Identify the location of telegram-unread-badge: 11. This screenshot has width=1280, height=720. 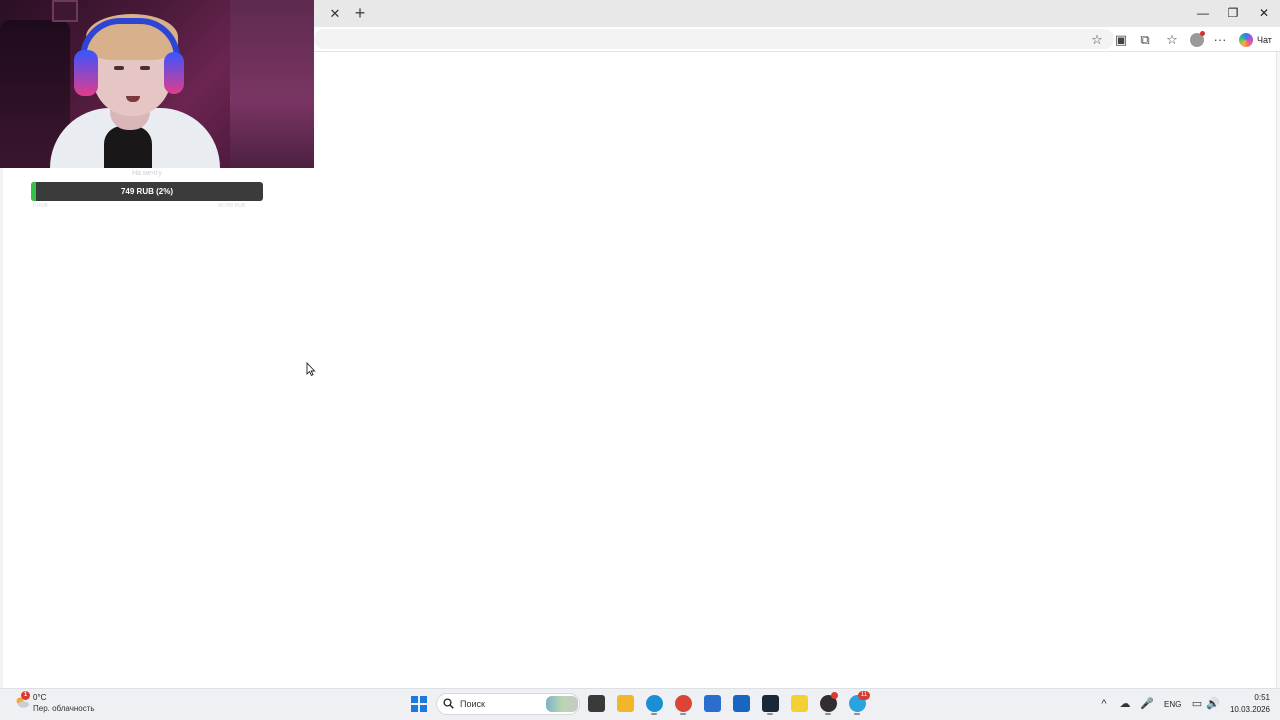
(864, 695).